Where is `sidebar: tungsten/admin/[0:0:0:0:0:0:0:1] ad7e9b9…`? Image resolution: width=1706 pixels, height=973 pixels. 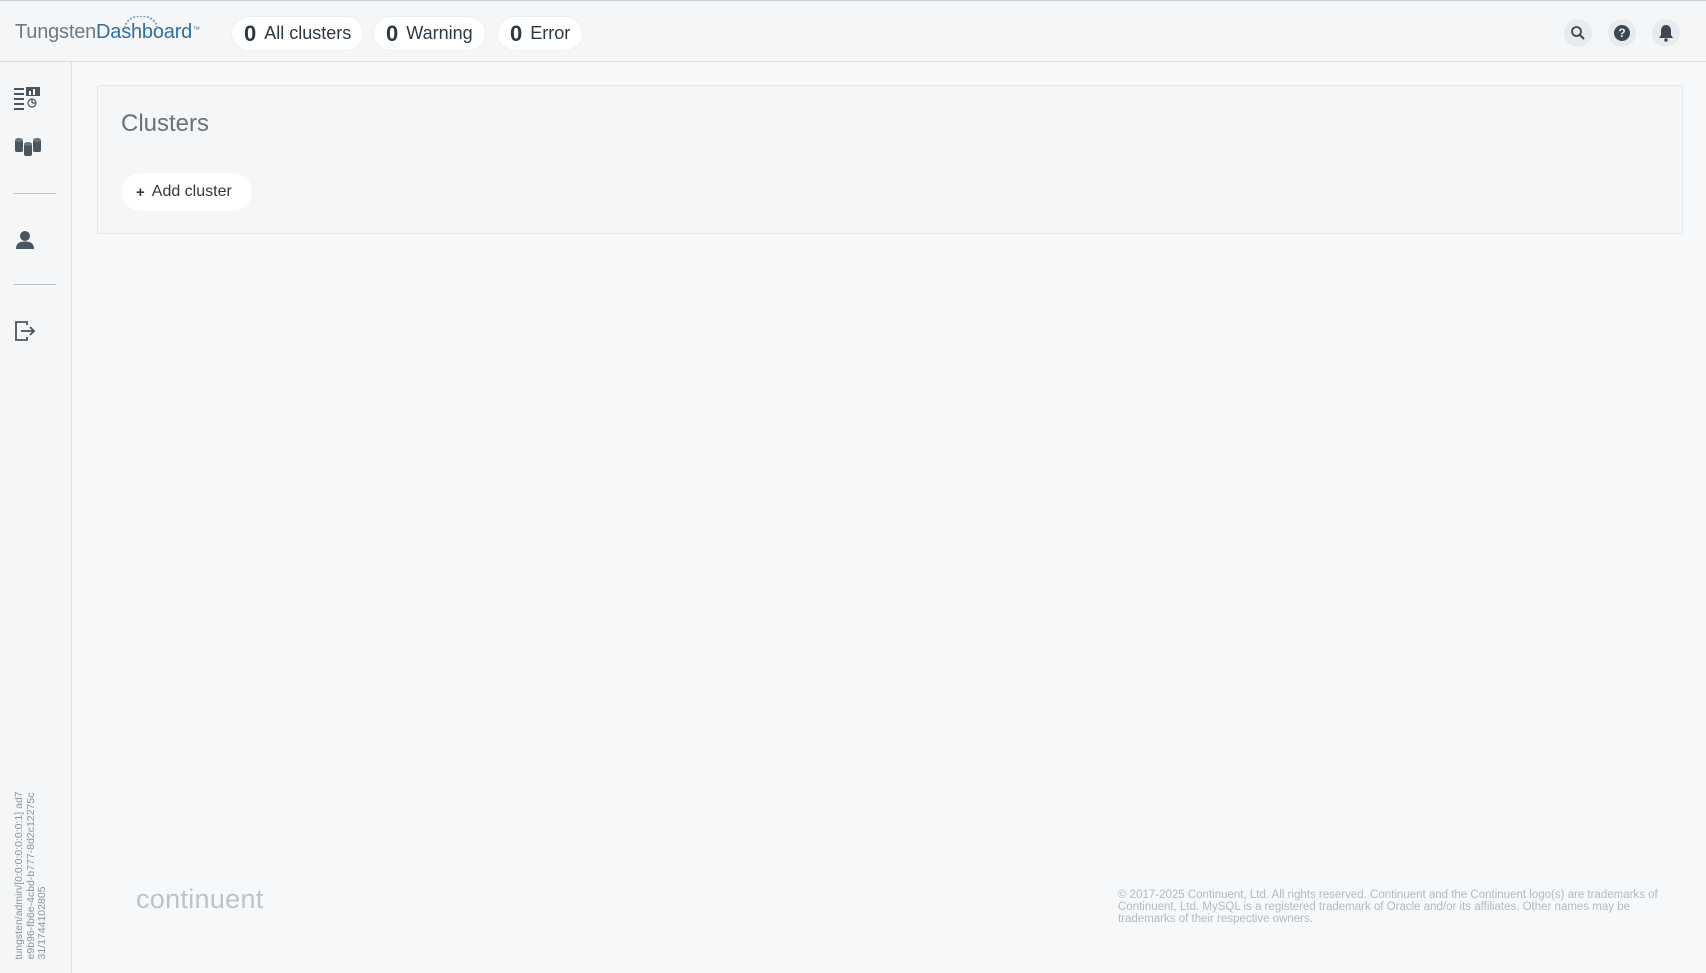 sidebar: tungsten/admin/[0:0:0:0:0:0:0:1] ad7e9b9… is located at coordinates (36, 517).